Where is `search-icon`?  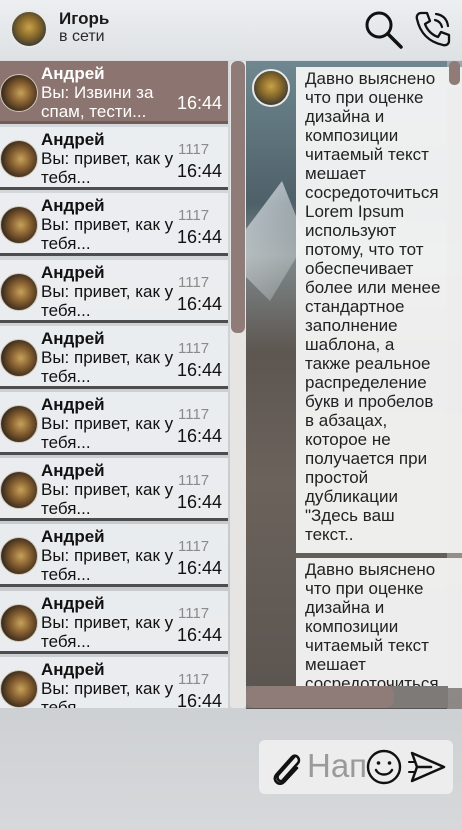
search-icon is located at coordinates (383, 29).